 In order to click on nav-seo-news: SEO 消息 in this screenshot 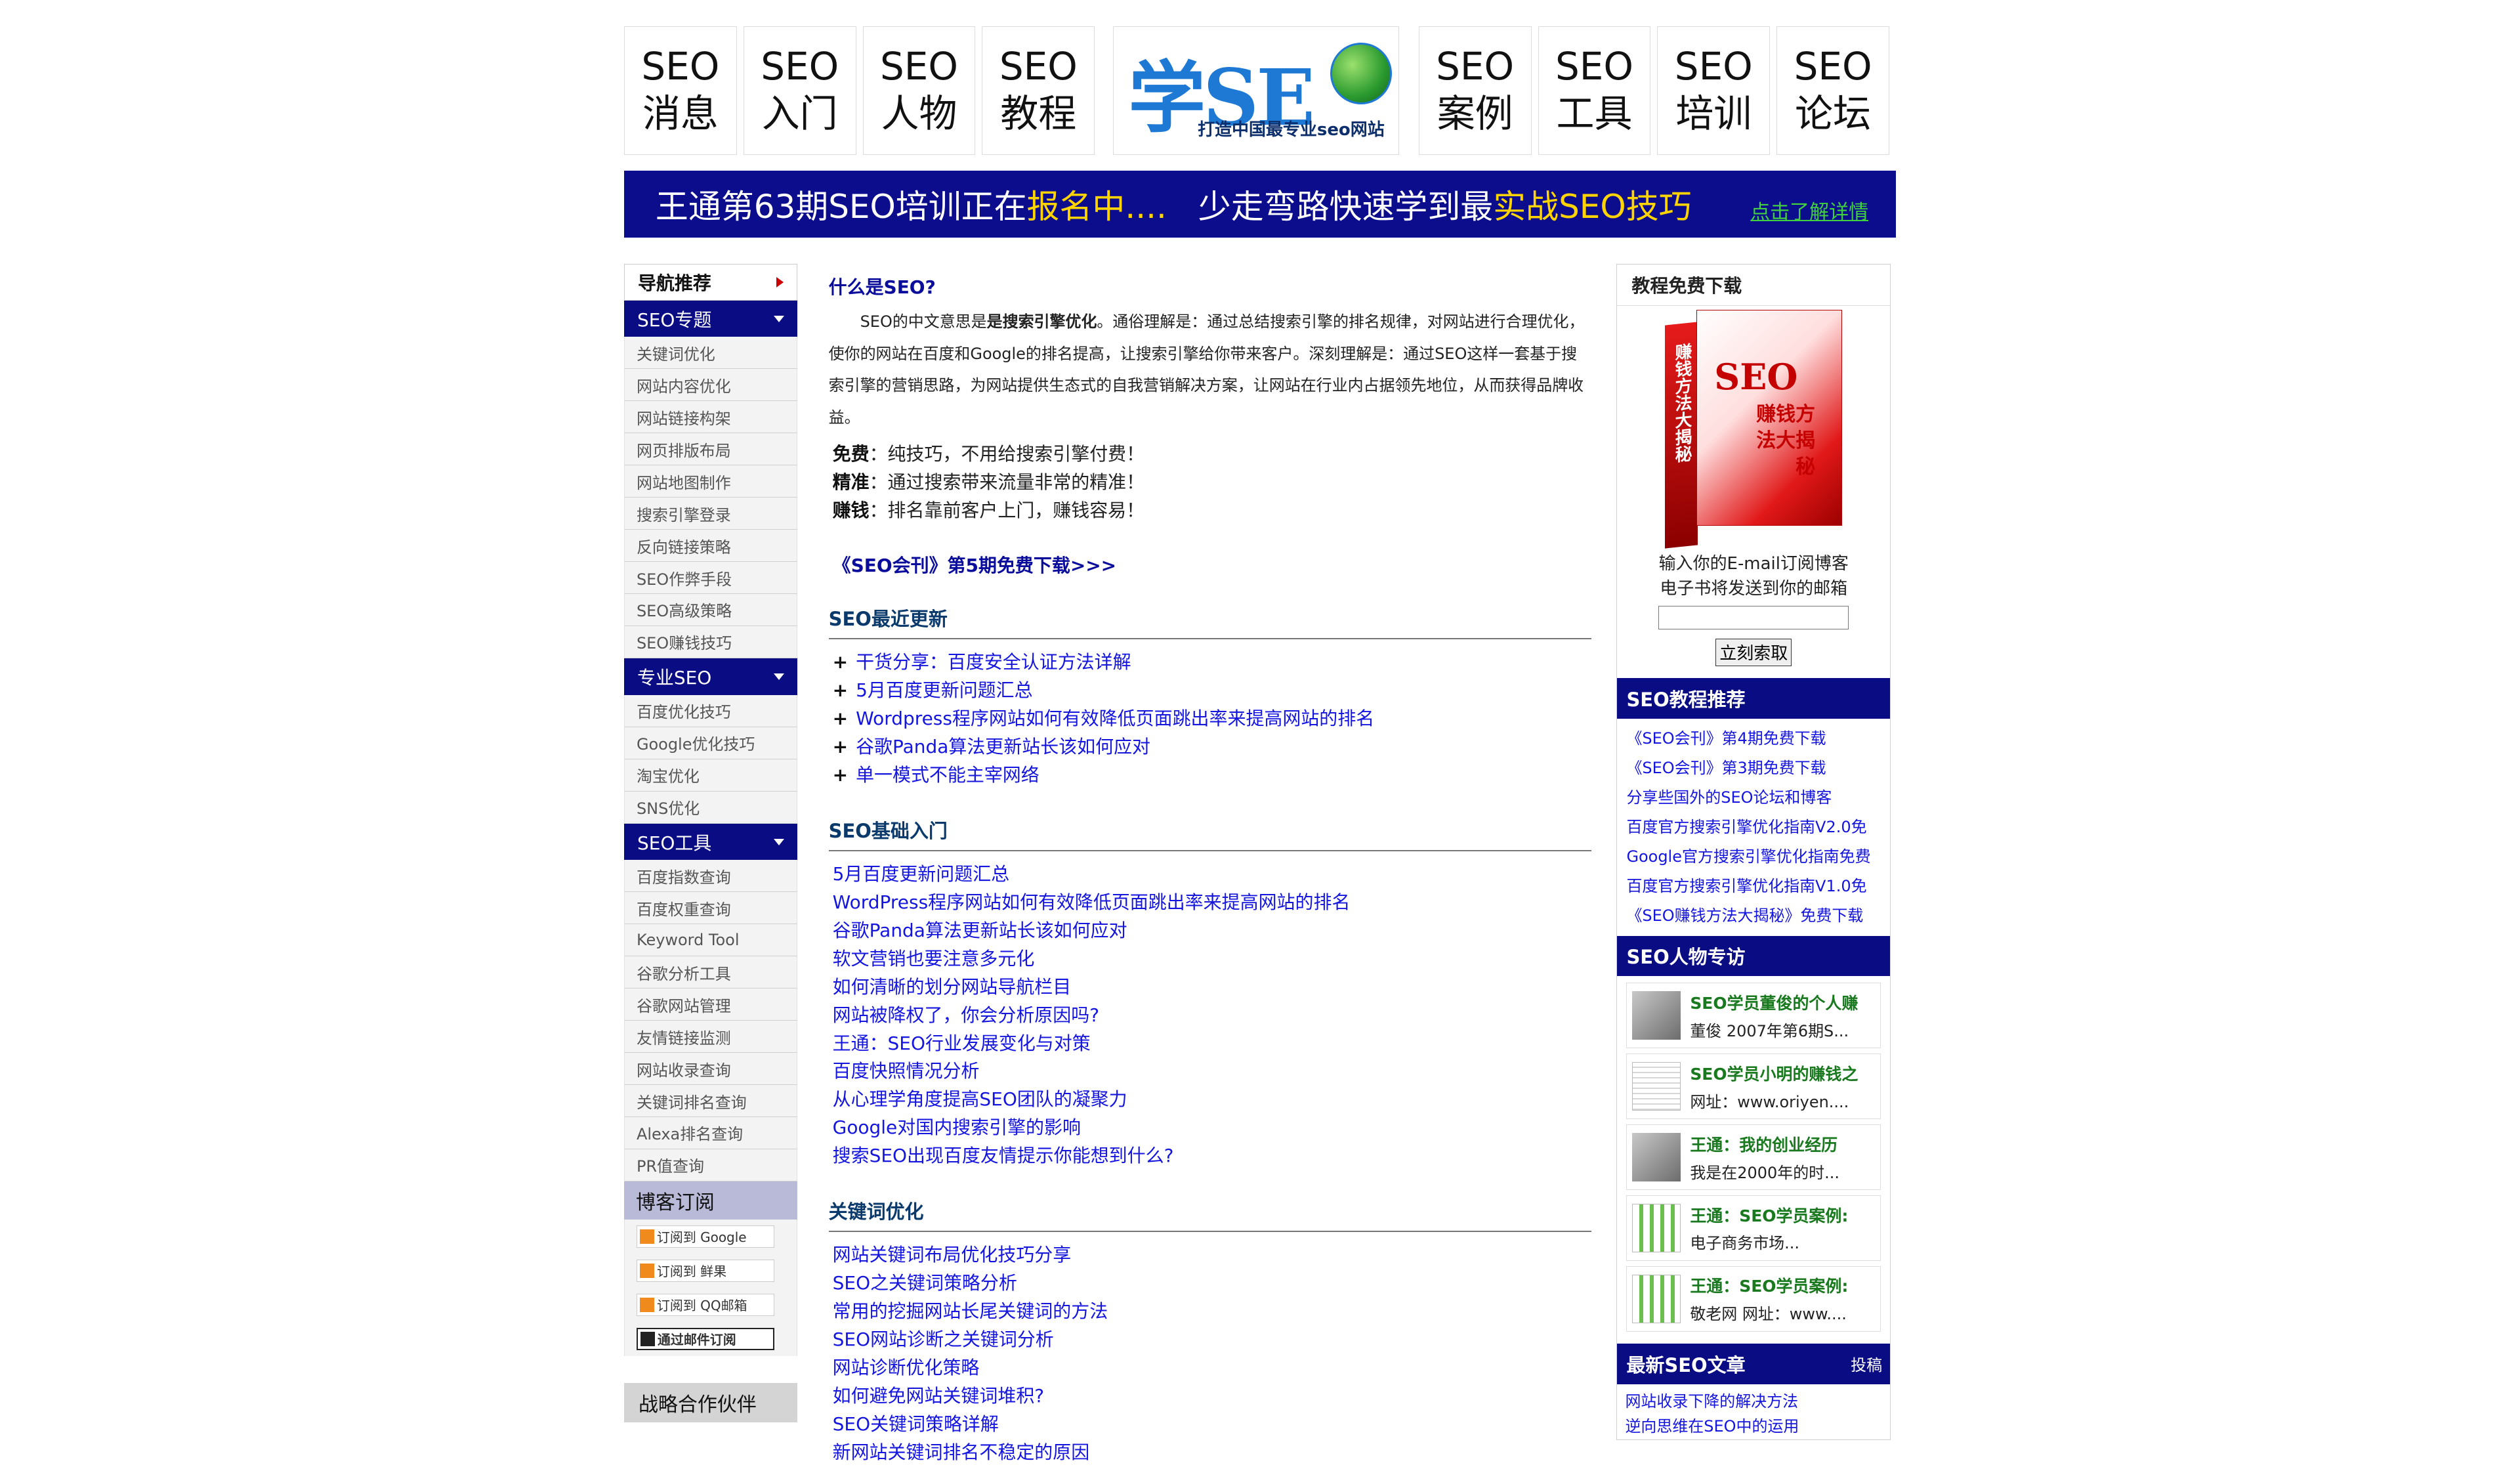, I will do `click(680, 90)`.